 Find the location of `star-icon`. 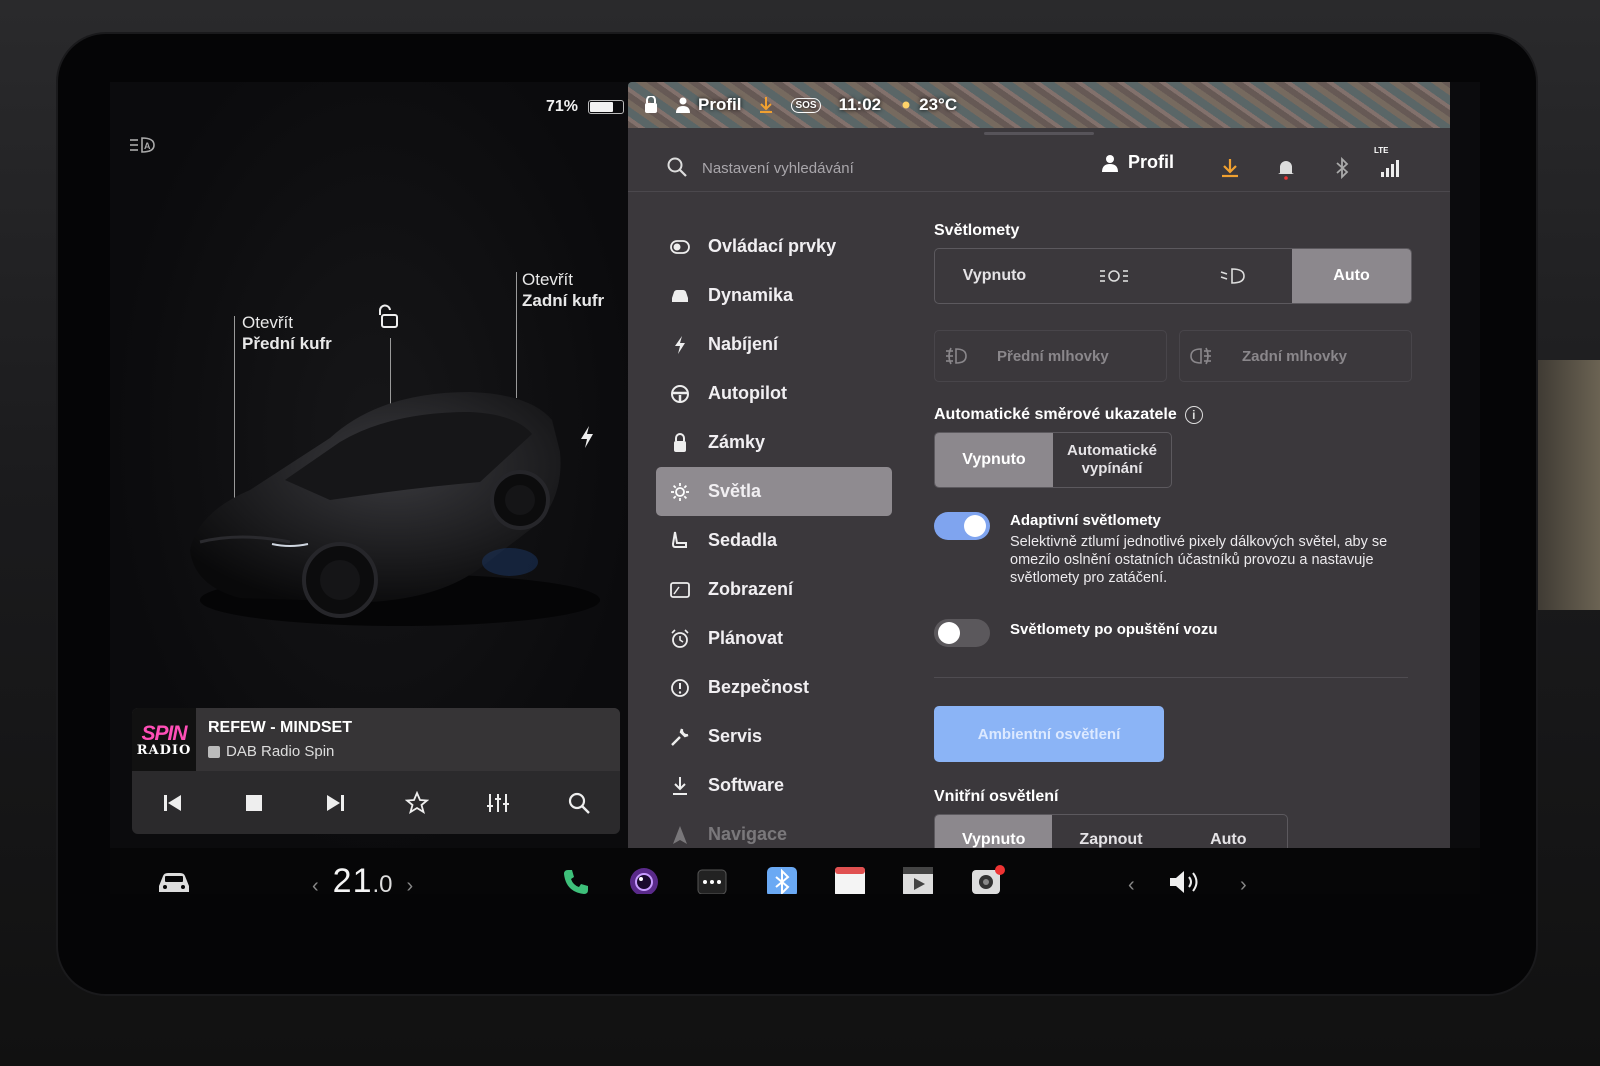

star-icon is located at coordinates (416, 802).